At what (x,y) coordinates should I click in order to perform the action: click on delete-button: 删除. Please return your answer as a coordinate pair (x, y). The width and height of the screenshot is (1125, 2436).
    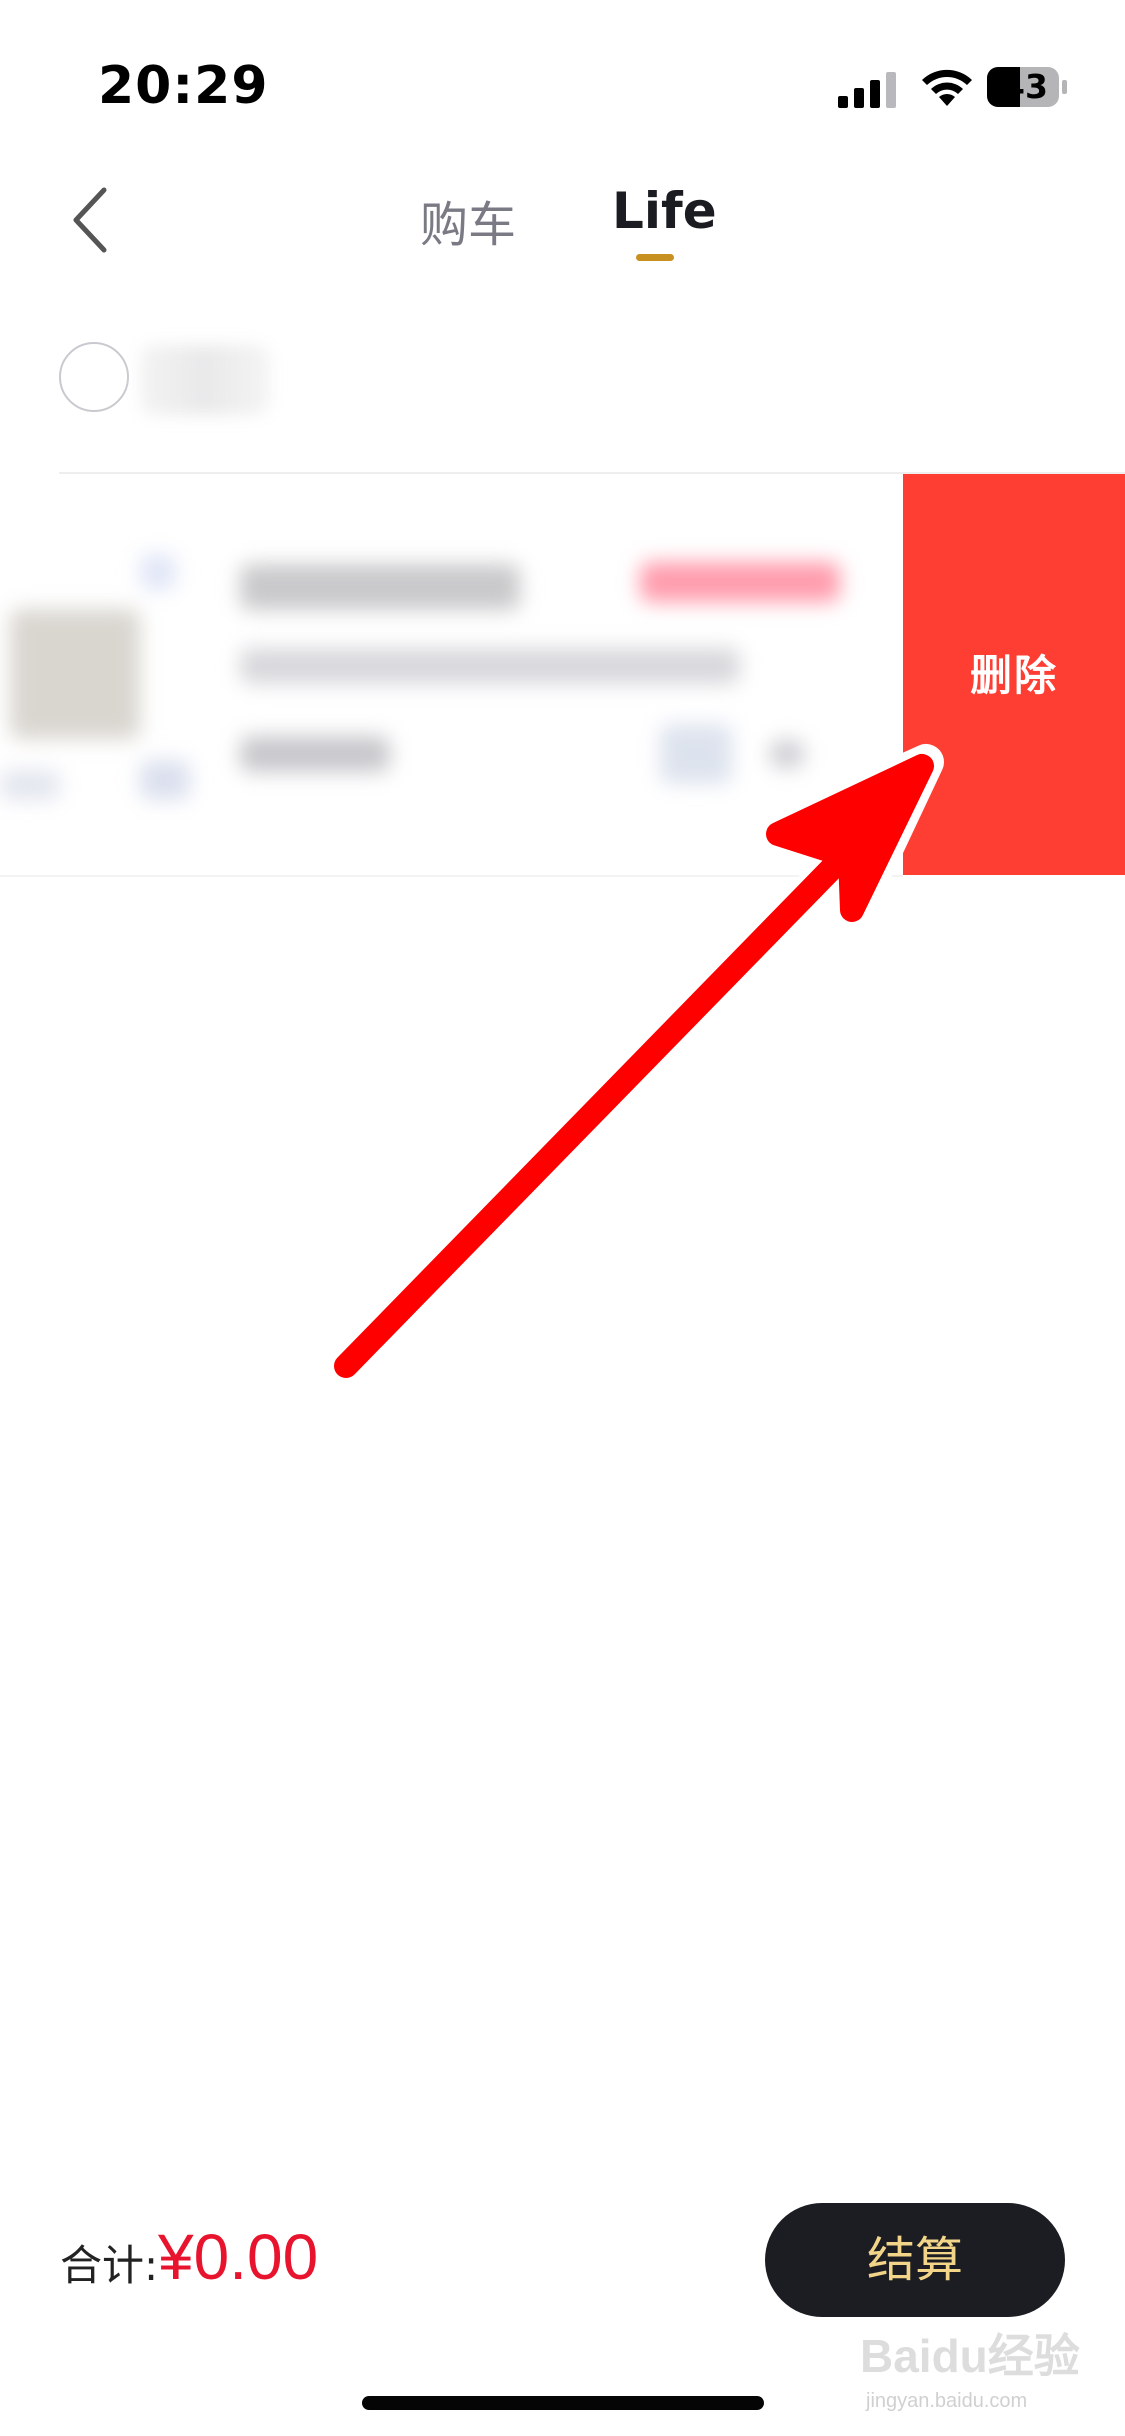
    Looking at the image, I should click on (1014, 674).